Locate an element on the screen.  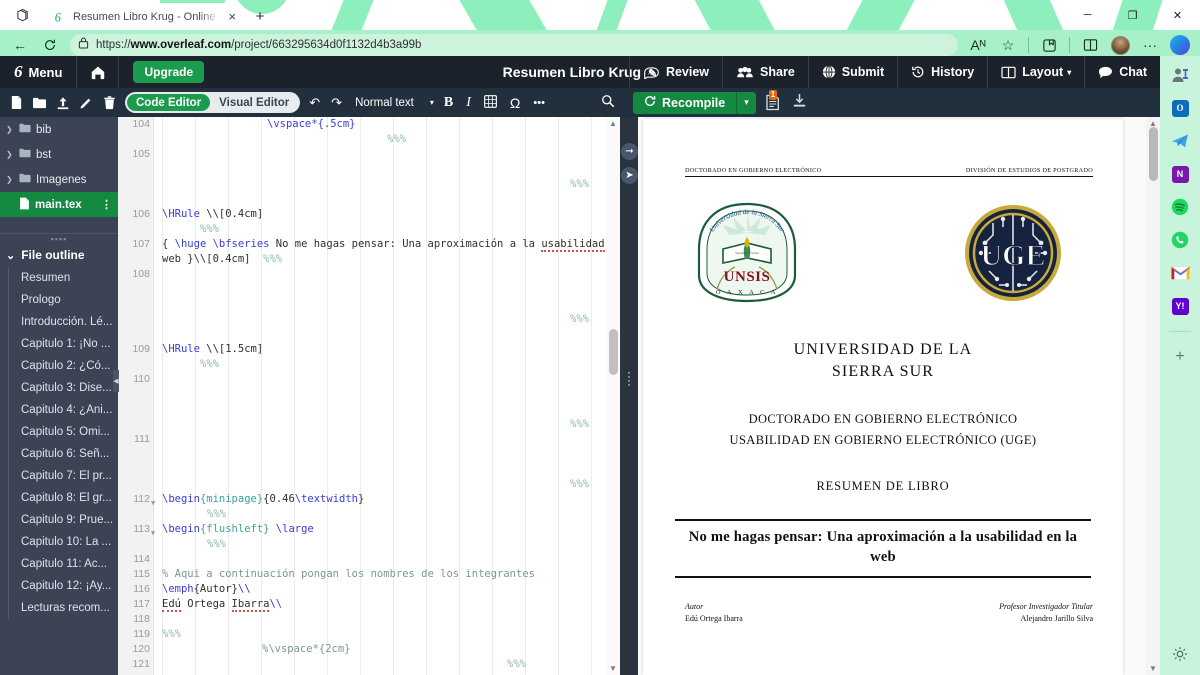
sync-pdf-to-code-button: ➤ is located at coordinates (629, 175).